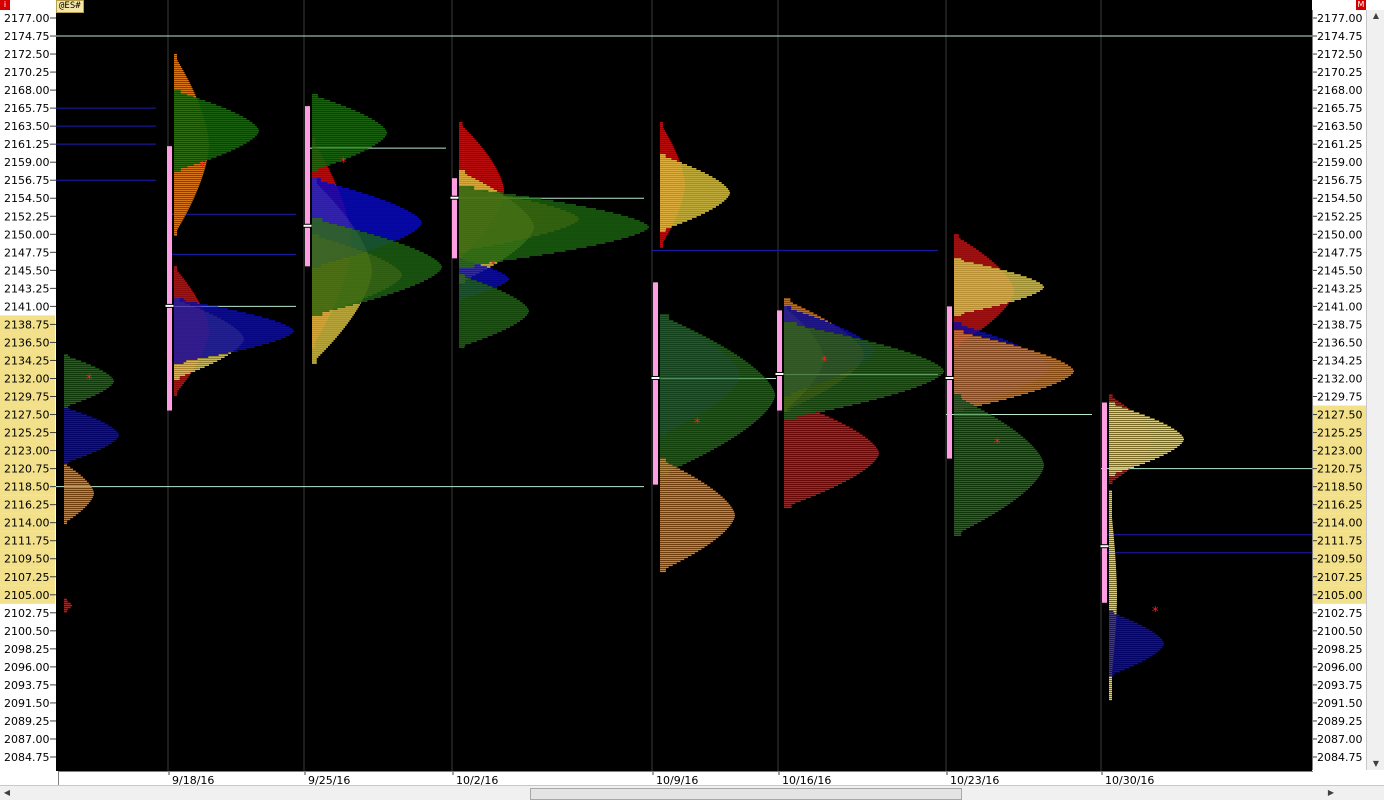  Describe the element at coordinates (1009, 385) in the screenshot. I see `profile-10-23-16: *` at that location.